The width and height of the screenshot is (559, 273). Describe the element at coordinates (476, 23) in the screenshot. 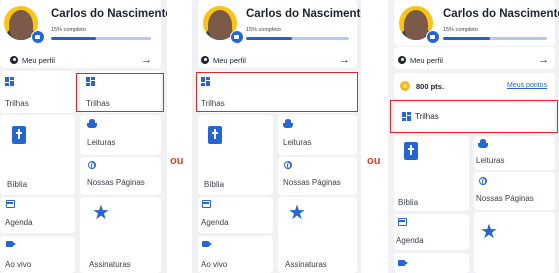

I see `profile-card: Carlos do Nascimento 15% completo` at that location.